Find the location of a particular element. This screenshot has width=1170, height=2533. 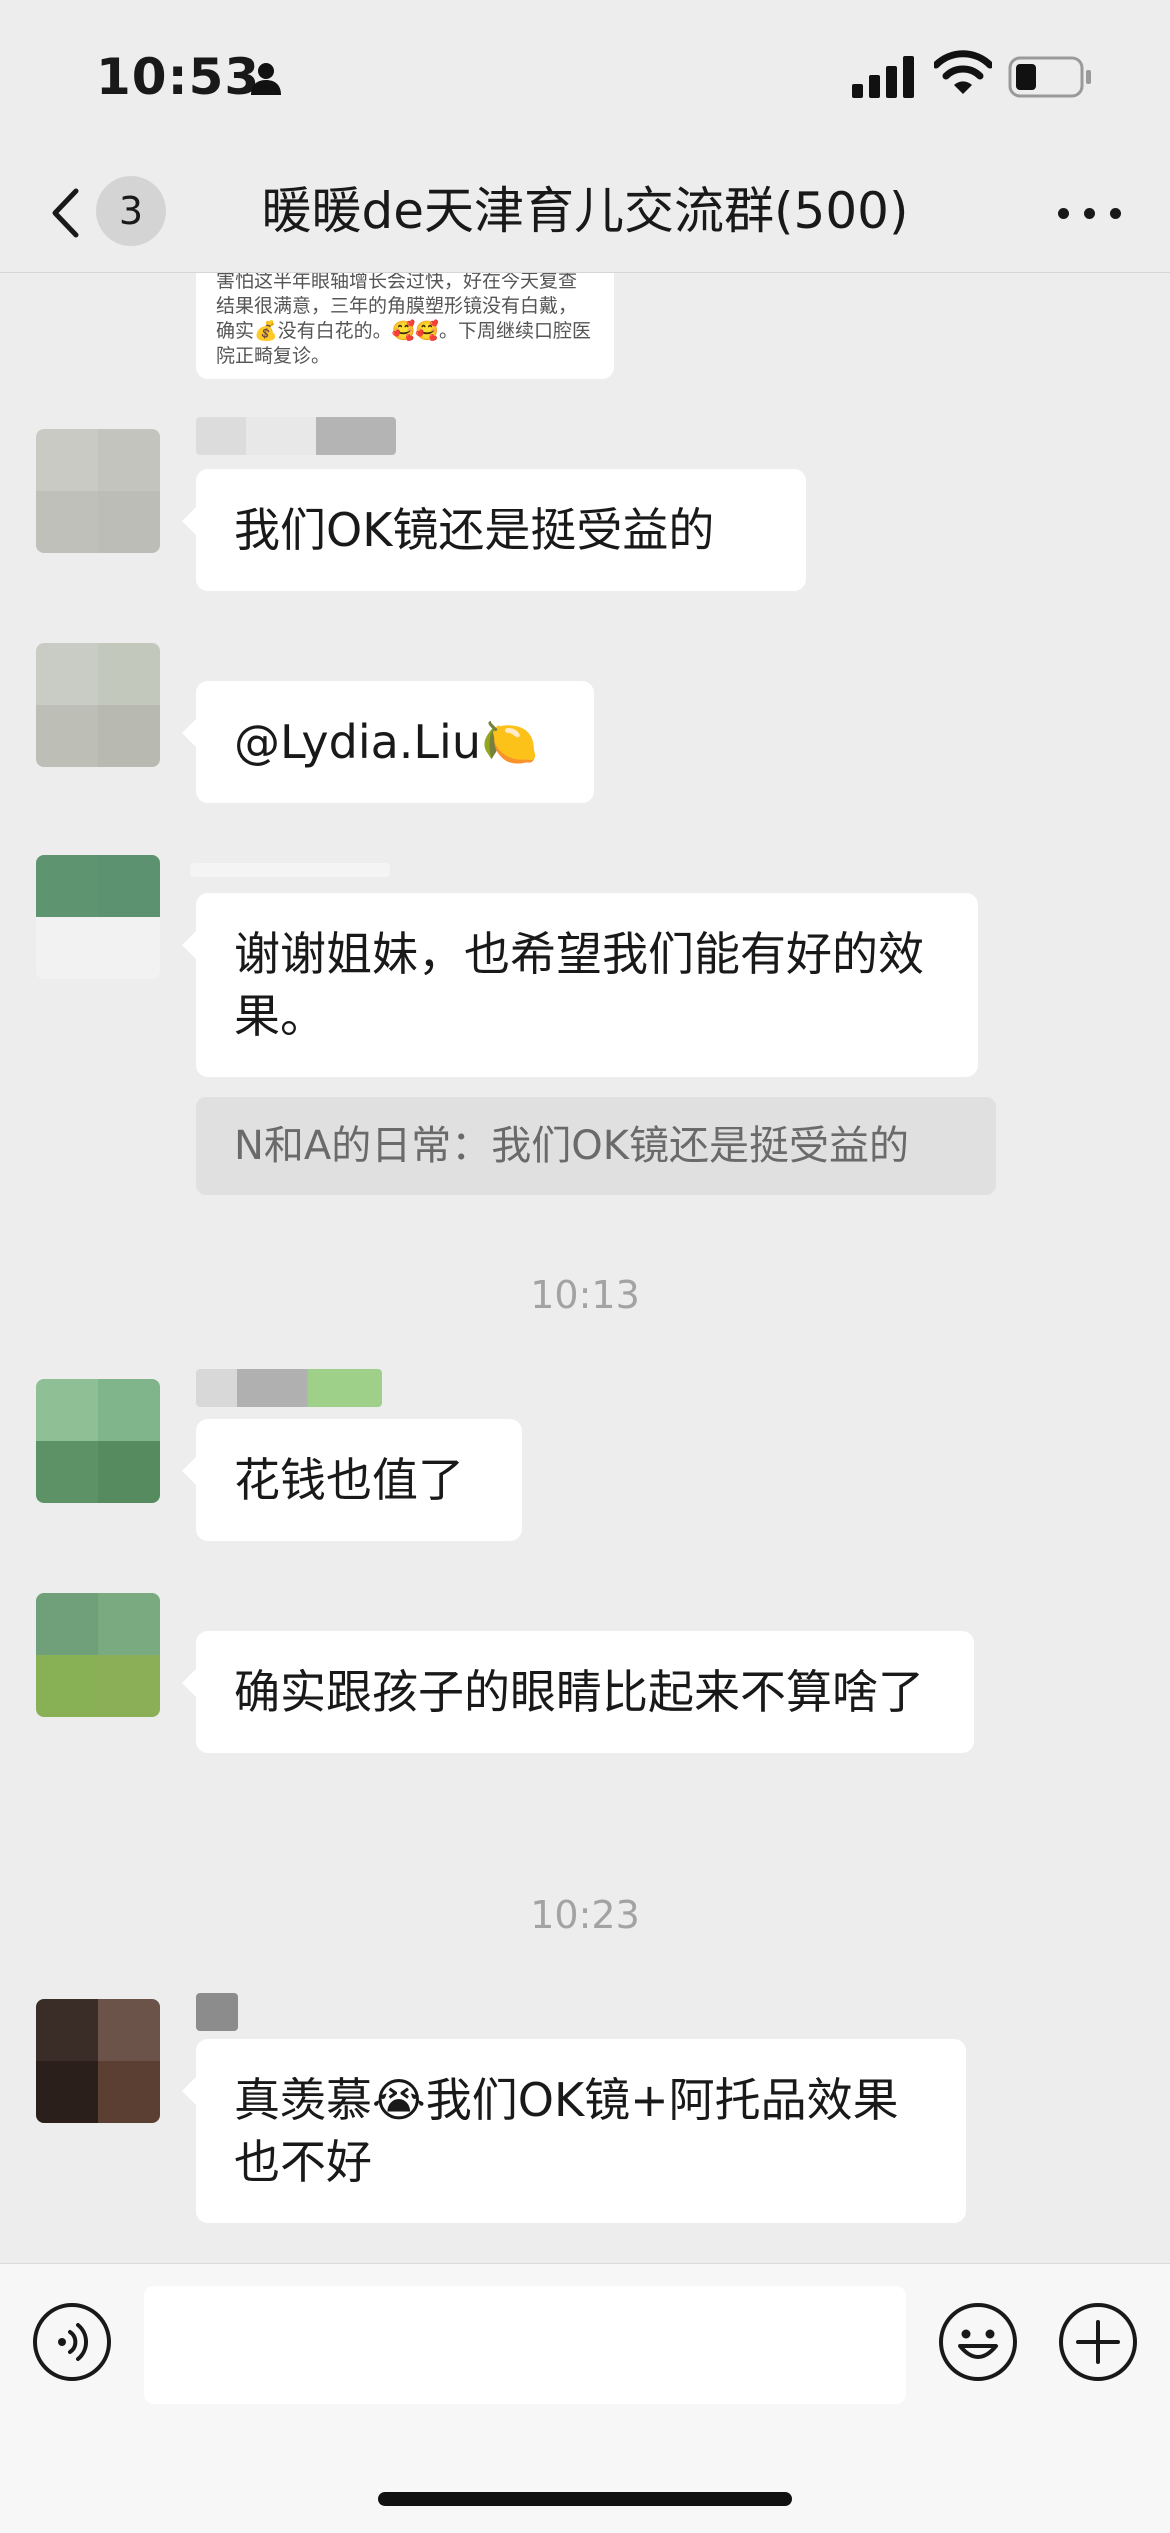

emoji-icon is located at coordinates (978, 2342).